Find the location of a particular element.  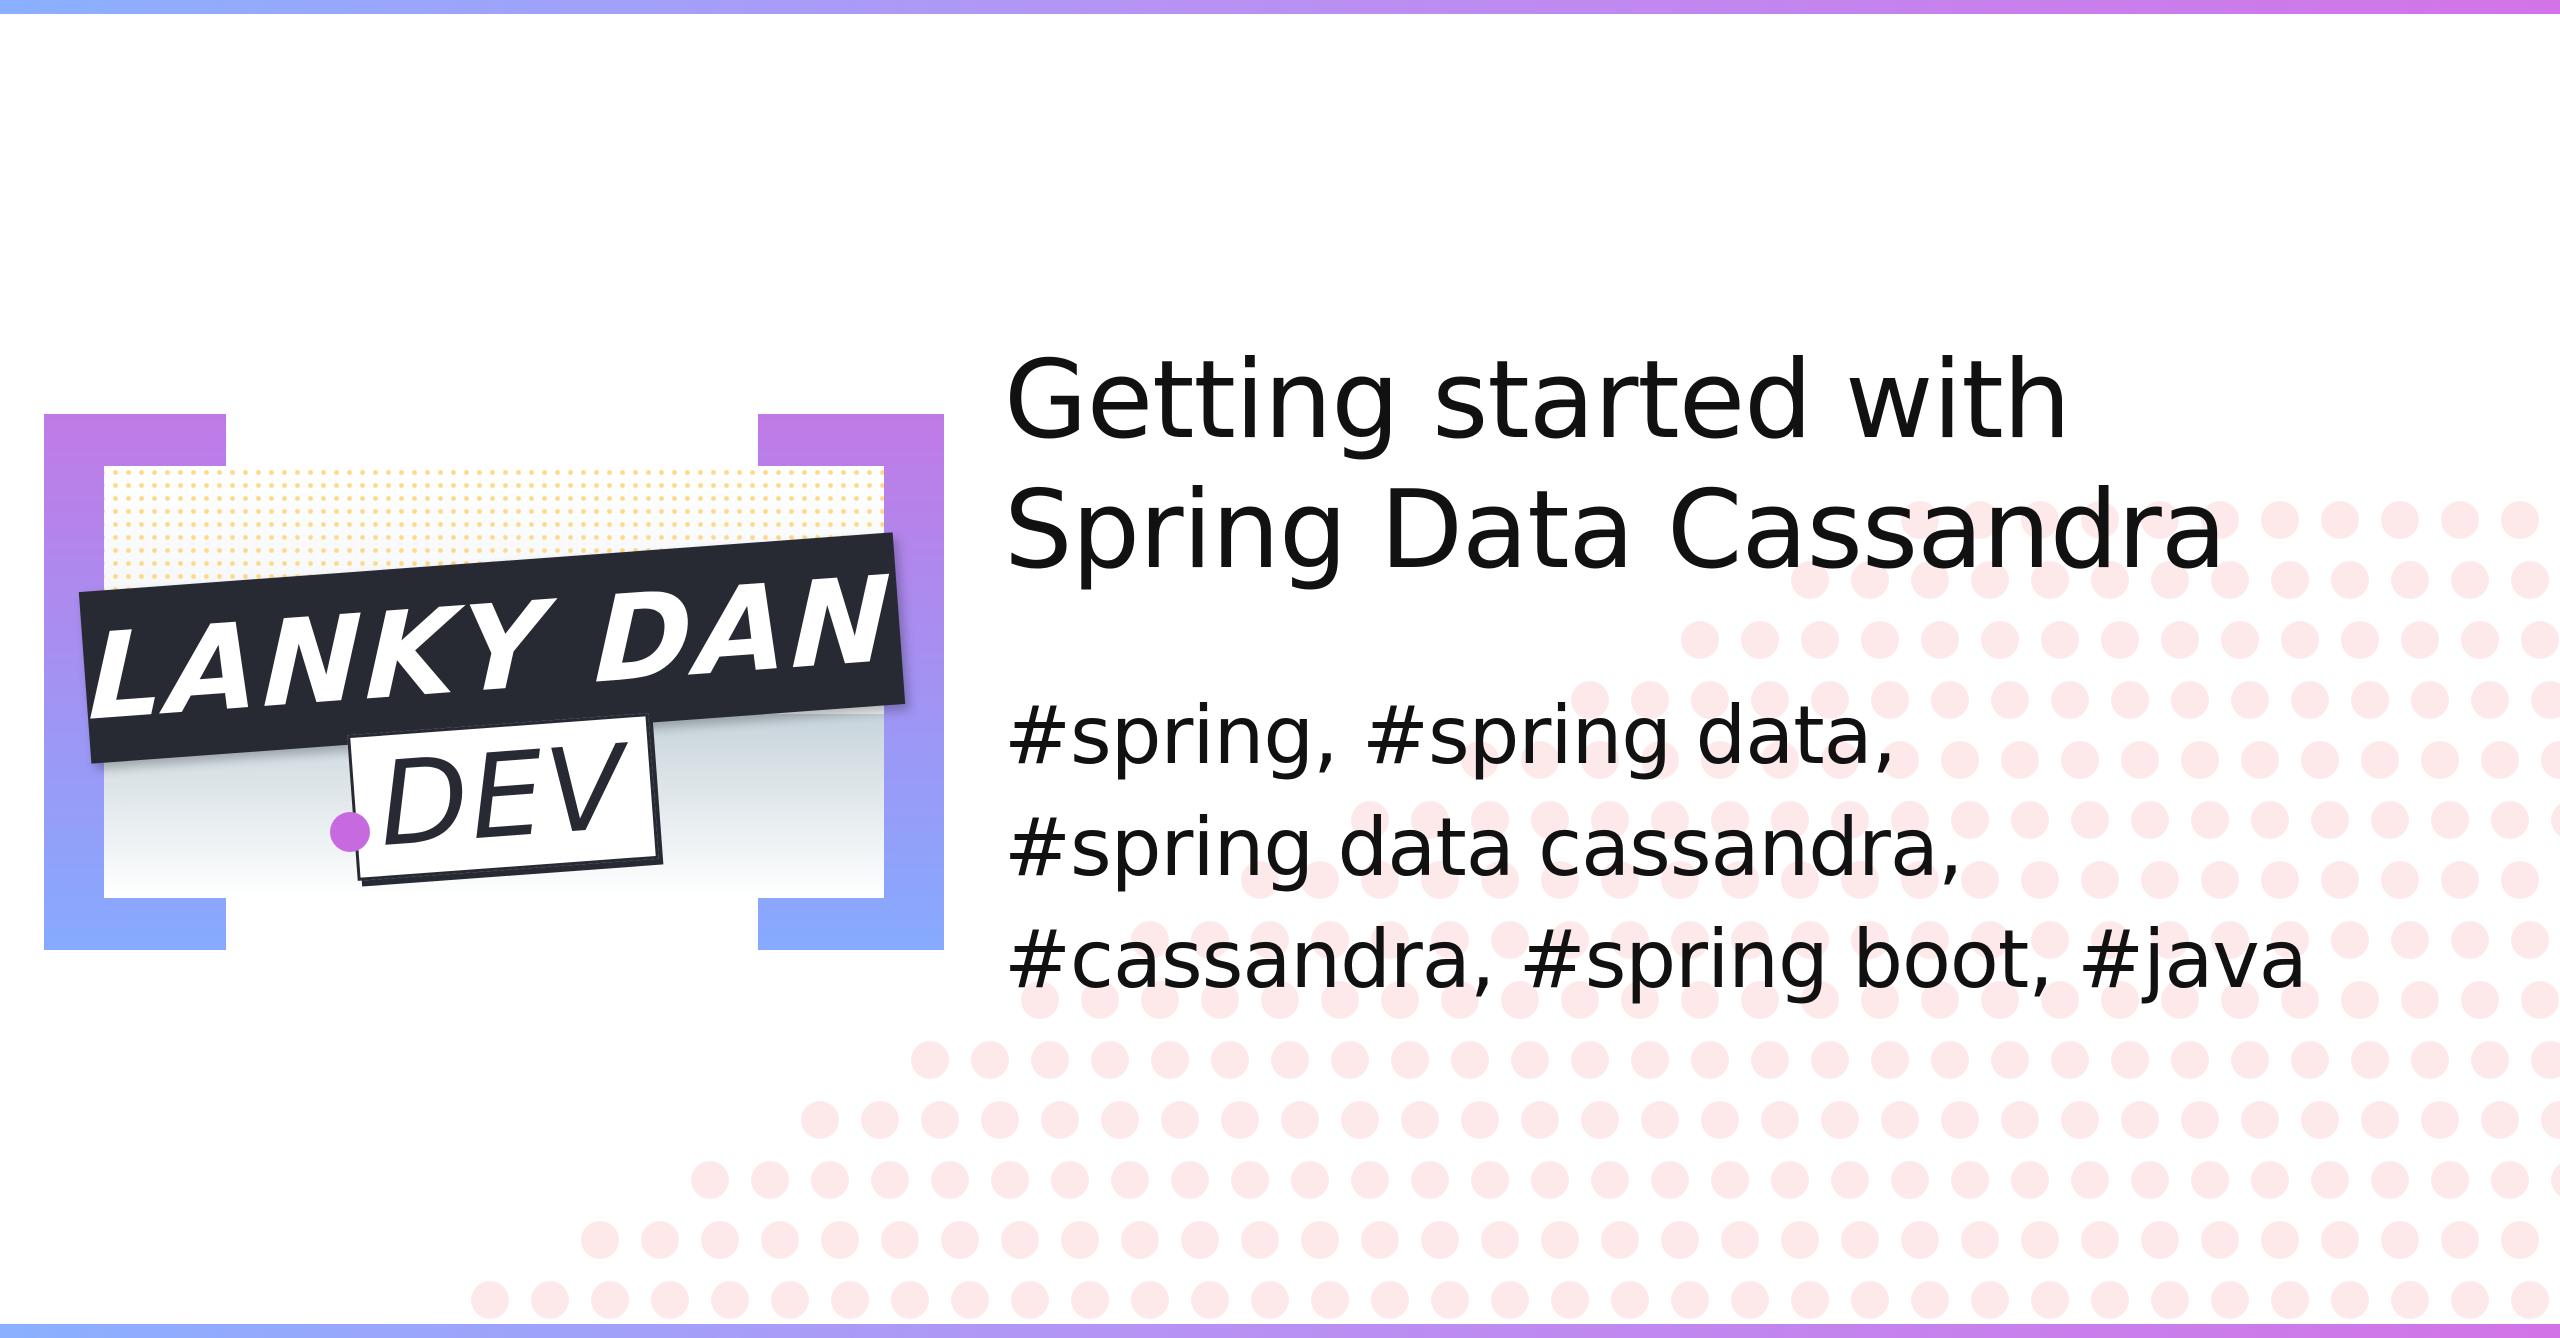

logo-dot-icon is located at coordinates (350, 832).